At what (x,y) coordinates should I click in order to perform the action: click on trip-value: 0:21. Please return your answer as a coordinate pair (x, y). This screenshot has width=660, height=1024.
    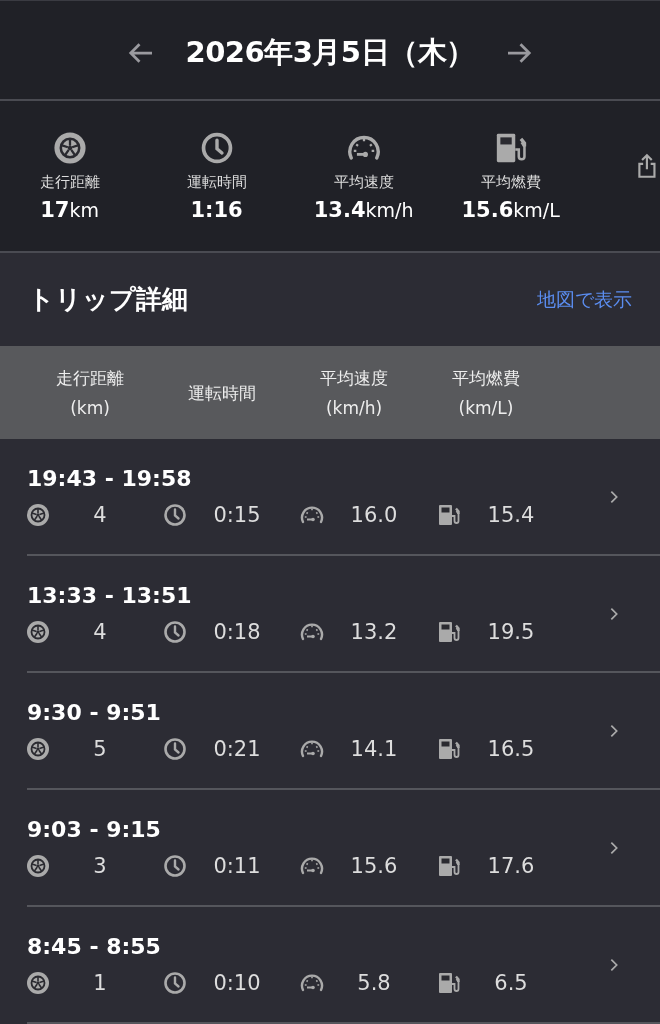
    Looking at the image, I should click on (237, 749).